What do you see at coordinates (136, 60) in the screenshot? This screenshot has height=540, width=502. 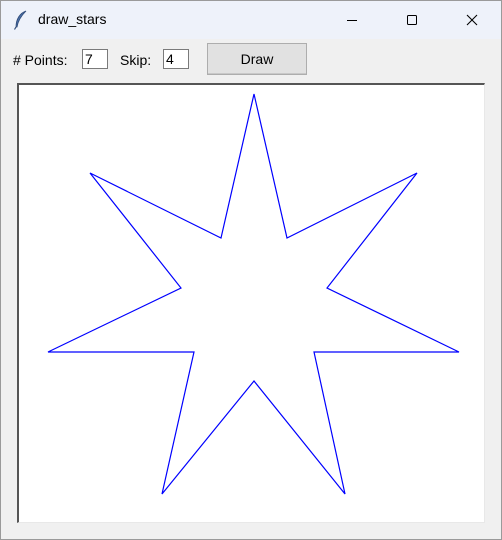 I see `skip-label: Skip:` at bounding box center [136, 60].